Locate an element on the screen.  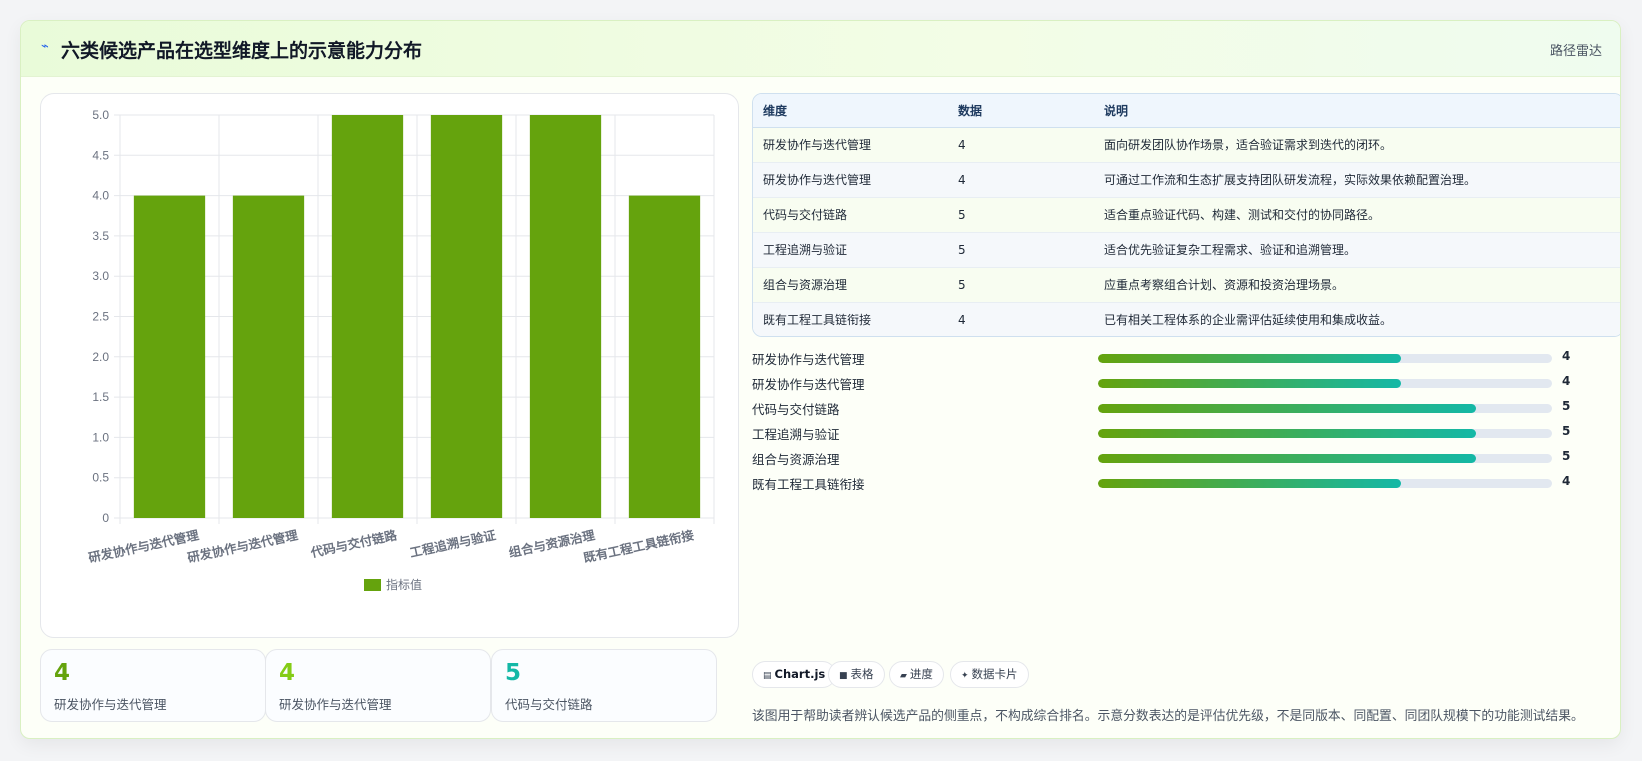
y-tick-label: 0.5 is located at coordinates (100, 478).